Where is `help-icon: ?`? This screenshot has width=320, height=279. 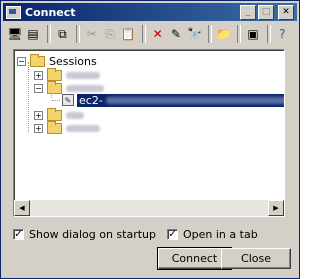
help-icon: ? is located at coordinates (282, 34).